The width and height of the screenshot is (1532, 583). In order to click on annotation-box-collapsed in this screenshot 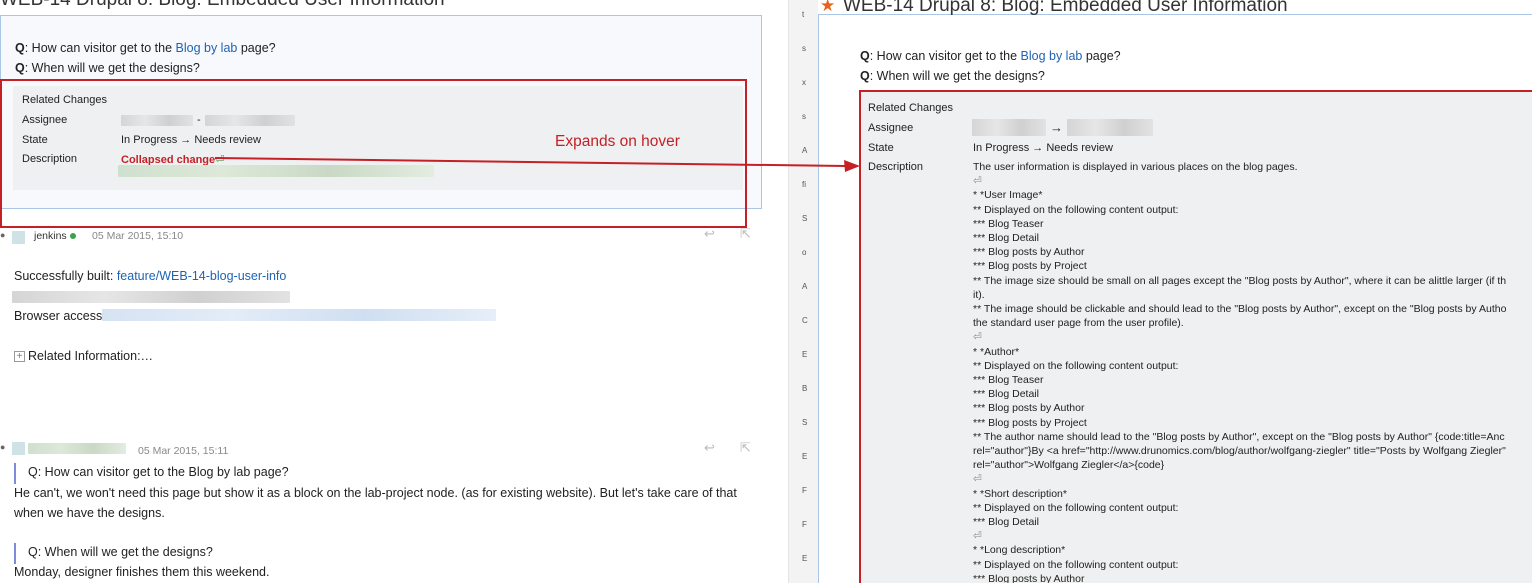, I will do `click(373, 153)`.